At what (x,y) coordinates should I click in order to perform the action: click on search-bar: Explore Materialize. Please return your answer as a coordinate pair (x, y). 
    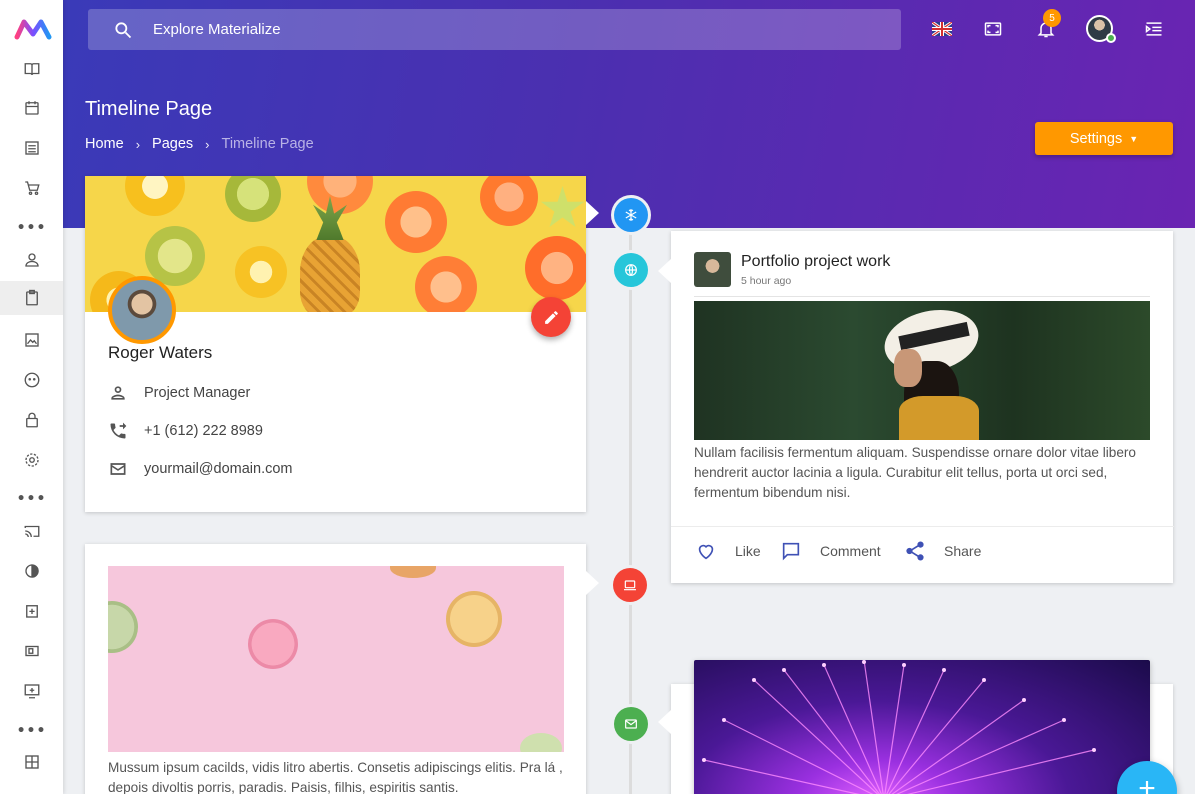
    Looking at the image, I should click on (494, 29).